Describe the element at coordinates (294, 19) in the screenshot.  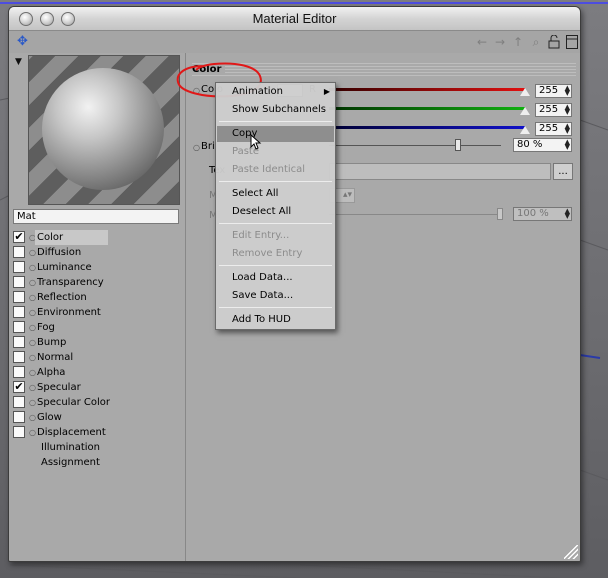
I see `title-bar: Material Editor` at that location.